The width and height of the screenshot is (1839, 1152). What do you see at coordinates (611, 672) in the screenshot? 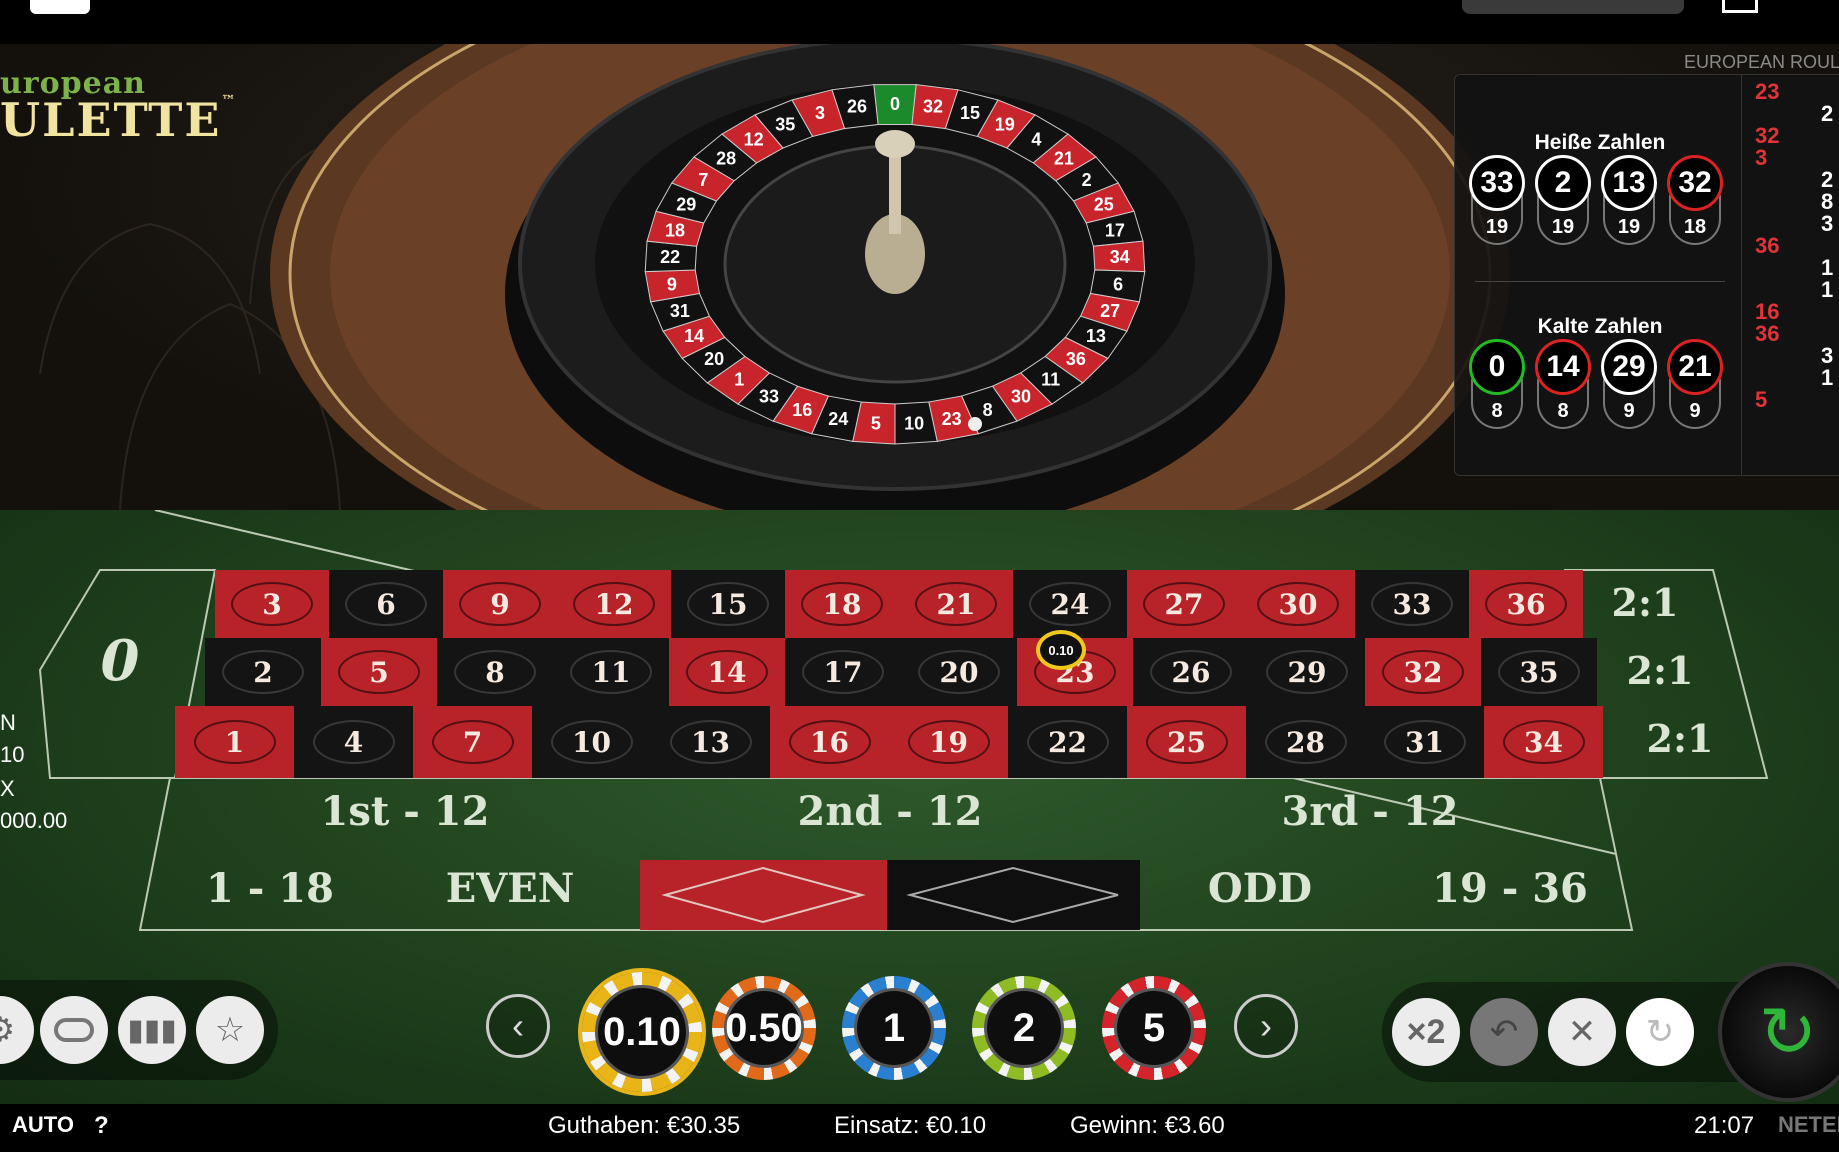
I see `number-cell-11: 11` at bounding box center [611, 672].